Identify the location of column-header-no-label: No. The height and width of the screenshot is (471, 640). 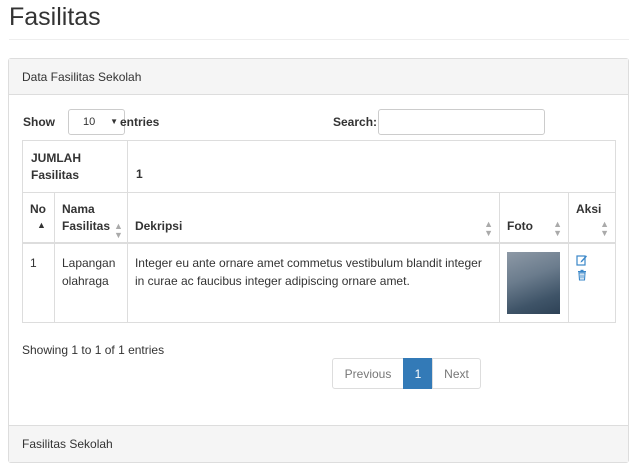
(38, 209).